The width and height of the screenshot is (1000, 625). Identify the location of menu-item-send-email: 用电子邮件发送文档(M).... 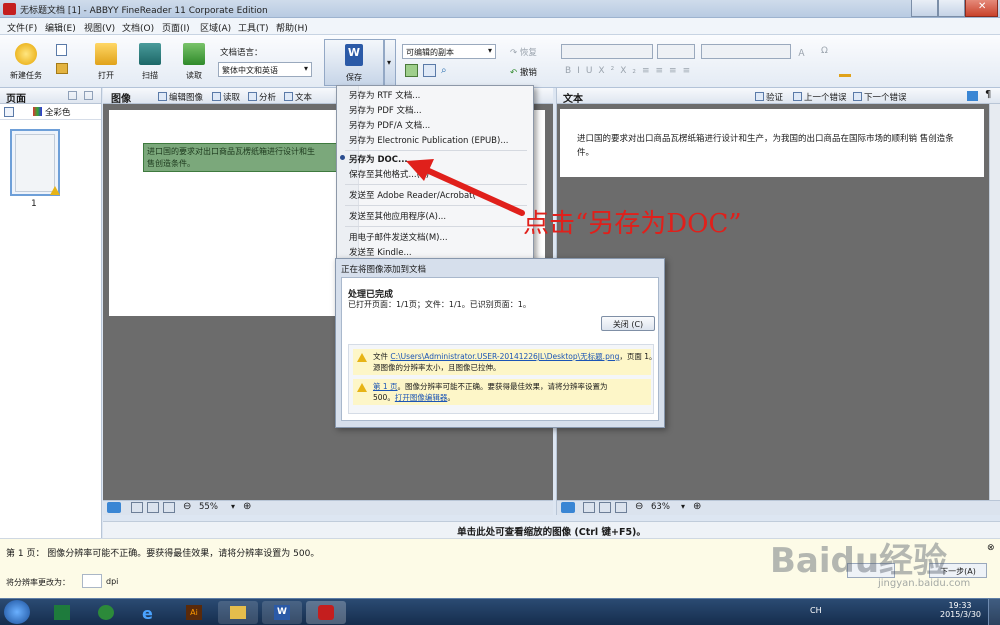
(398, 237).